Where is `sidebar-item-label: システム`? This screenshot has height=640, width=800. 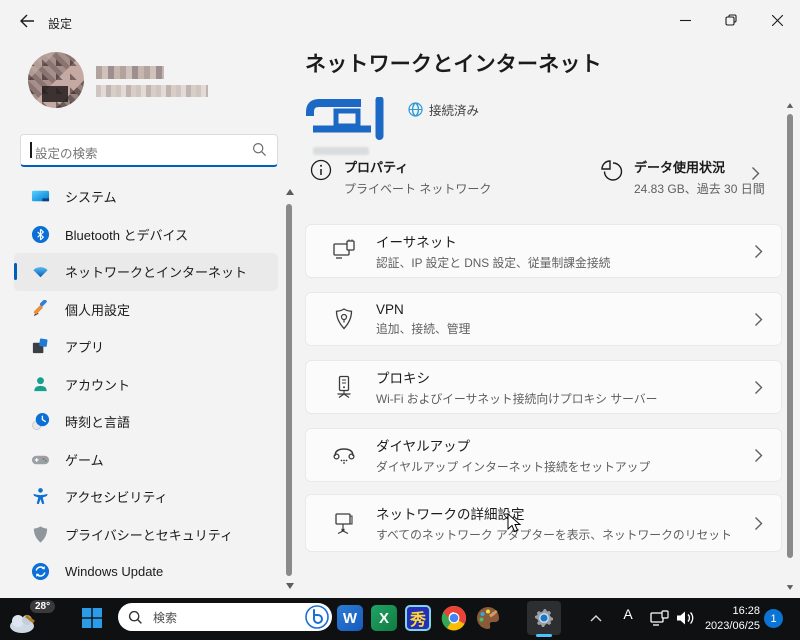
sidebar-item-label: システム is located at coordinates (91, 198).